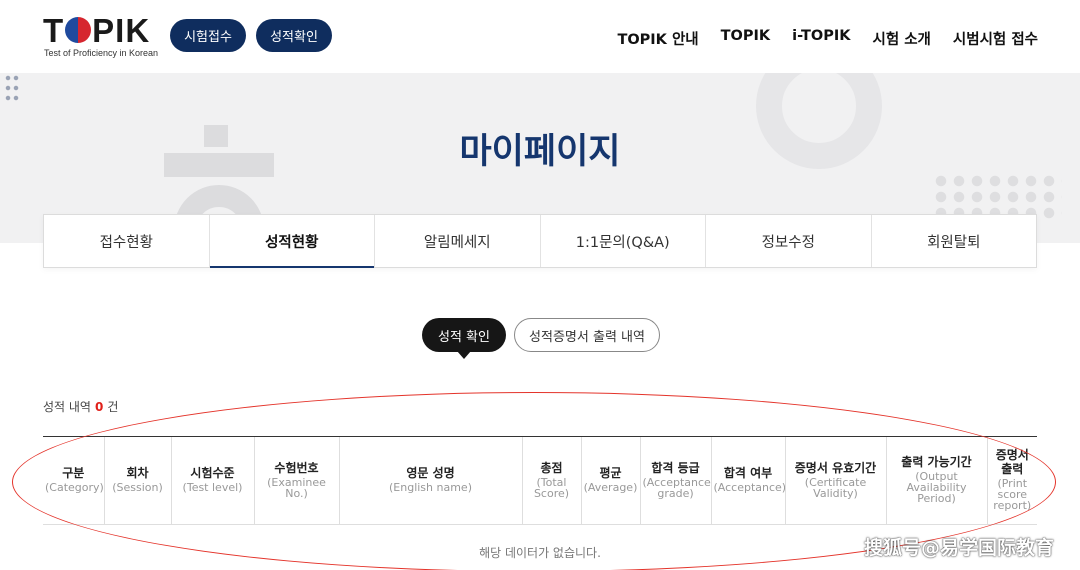 The height and width of the screenshot is (570, 1080). What do you see at coordinates (127, 241) in the screenshot?
I see `tab-registration-status: 접수현황` at bounding box center [127, 241].